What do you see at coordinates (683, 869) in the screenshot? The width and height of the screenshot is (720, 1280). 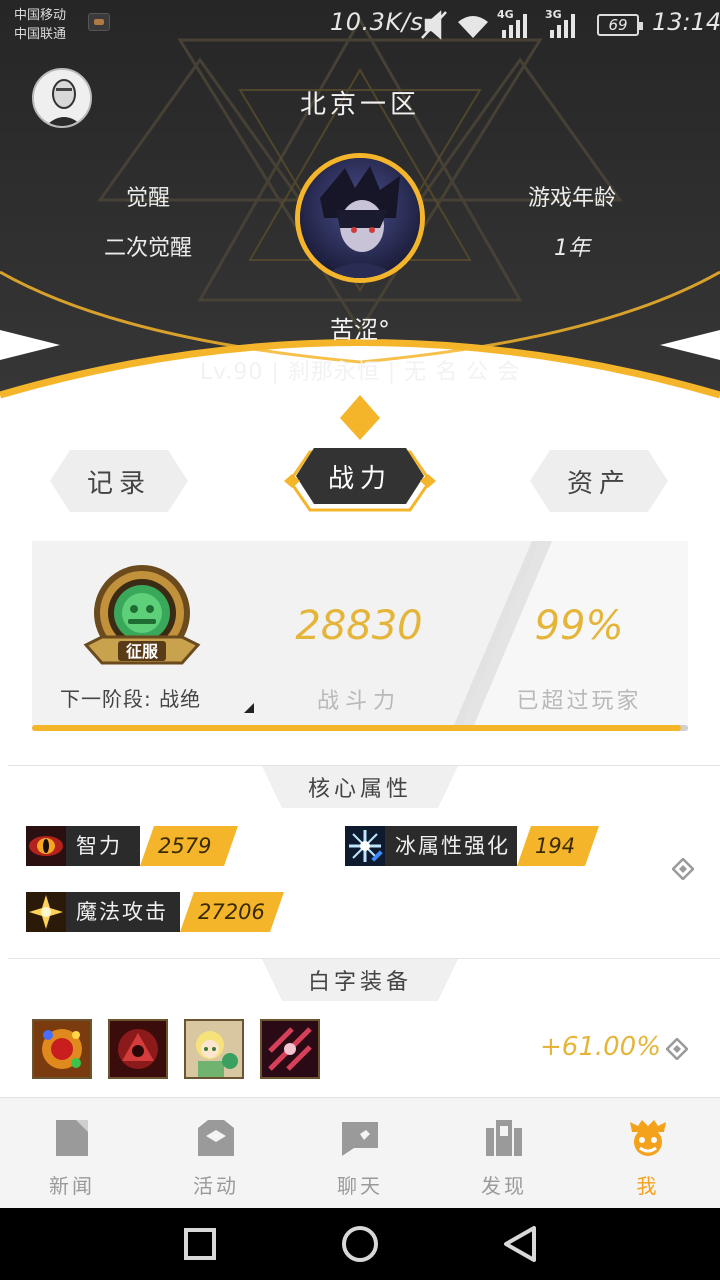 I see `attributes-more-icon` at bounding box center [683, 869].